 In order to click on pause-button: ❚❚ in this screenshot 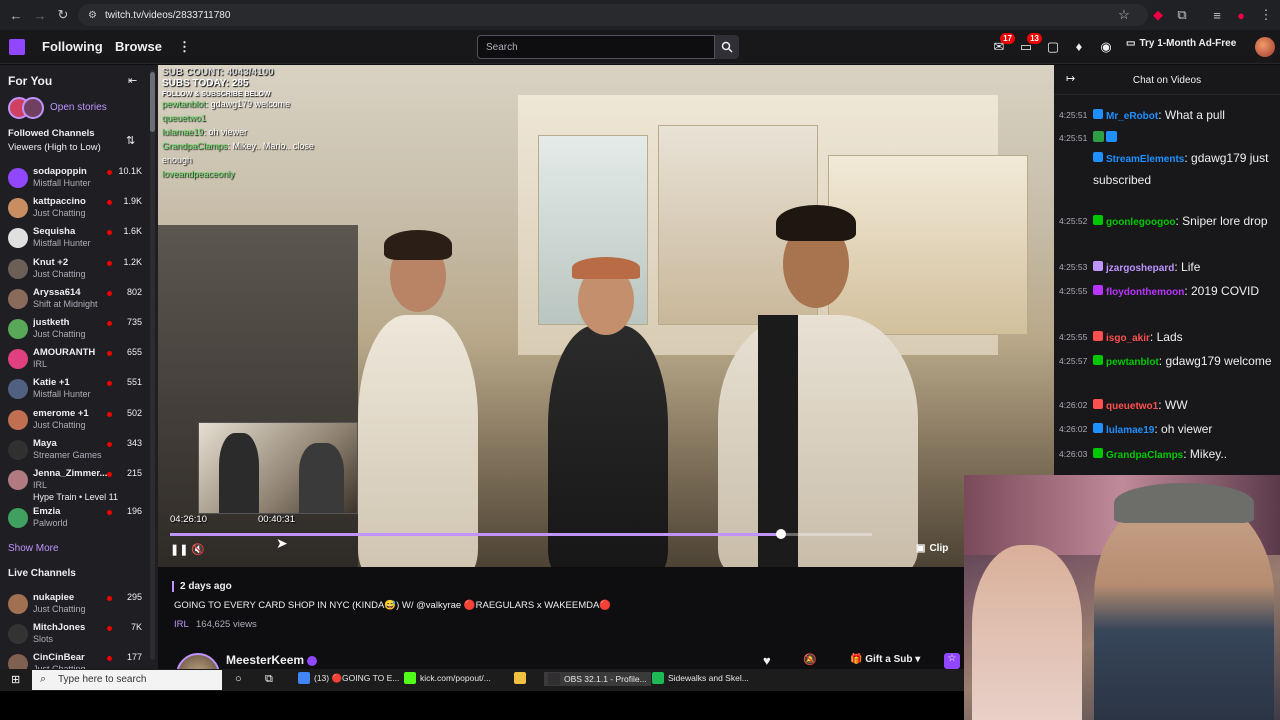, I will do `click(179, 550)`.